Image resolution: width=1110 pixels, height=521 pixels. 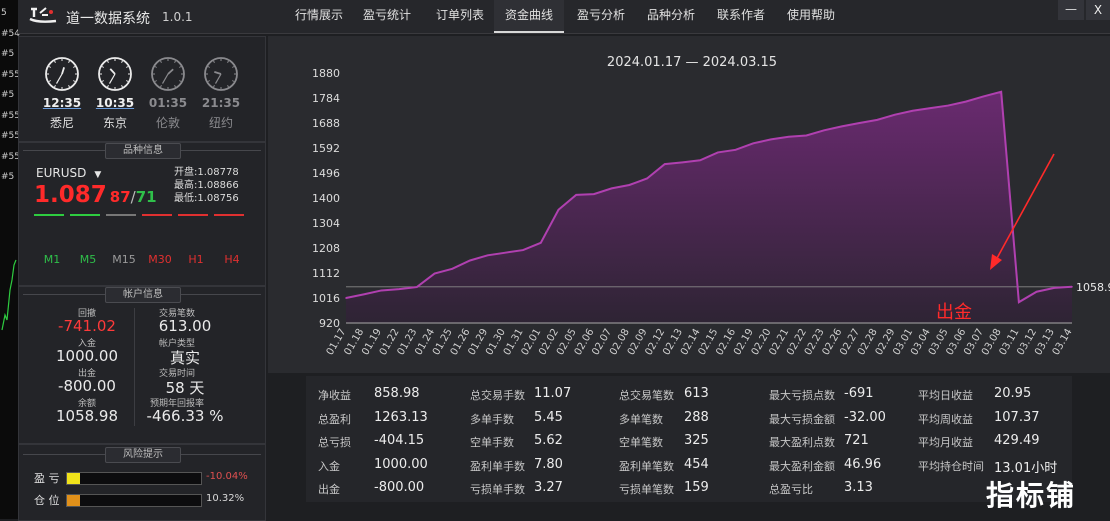 What do you see at coordinates (671, 15) in the screenshot?
I see `tab-symbol-analysis: 品种分析` at bounding box center [671, 15].